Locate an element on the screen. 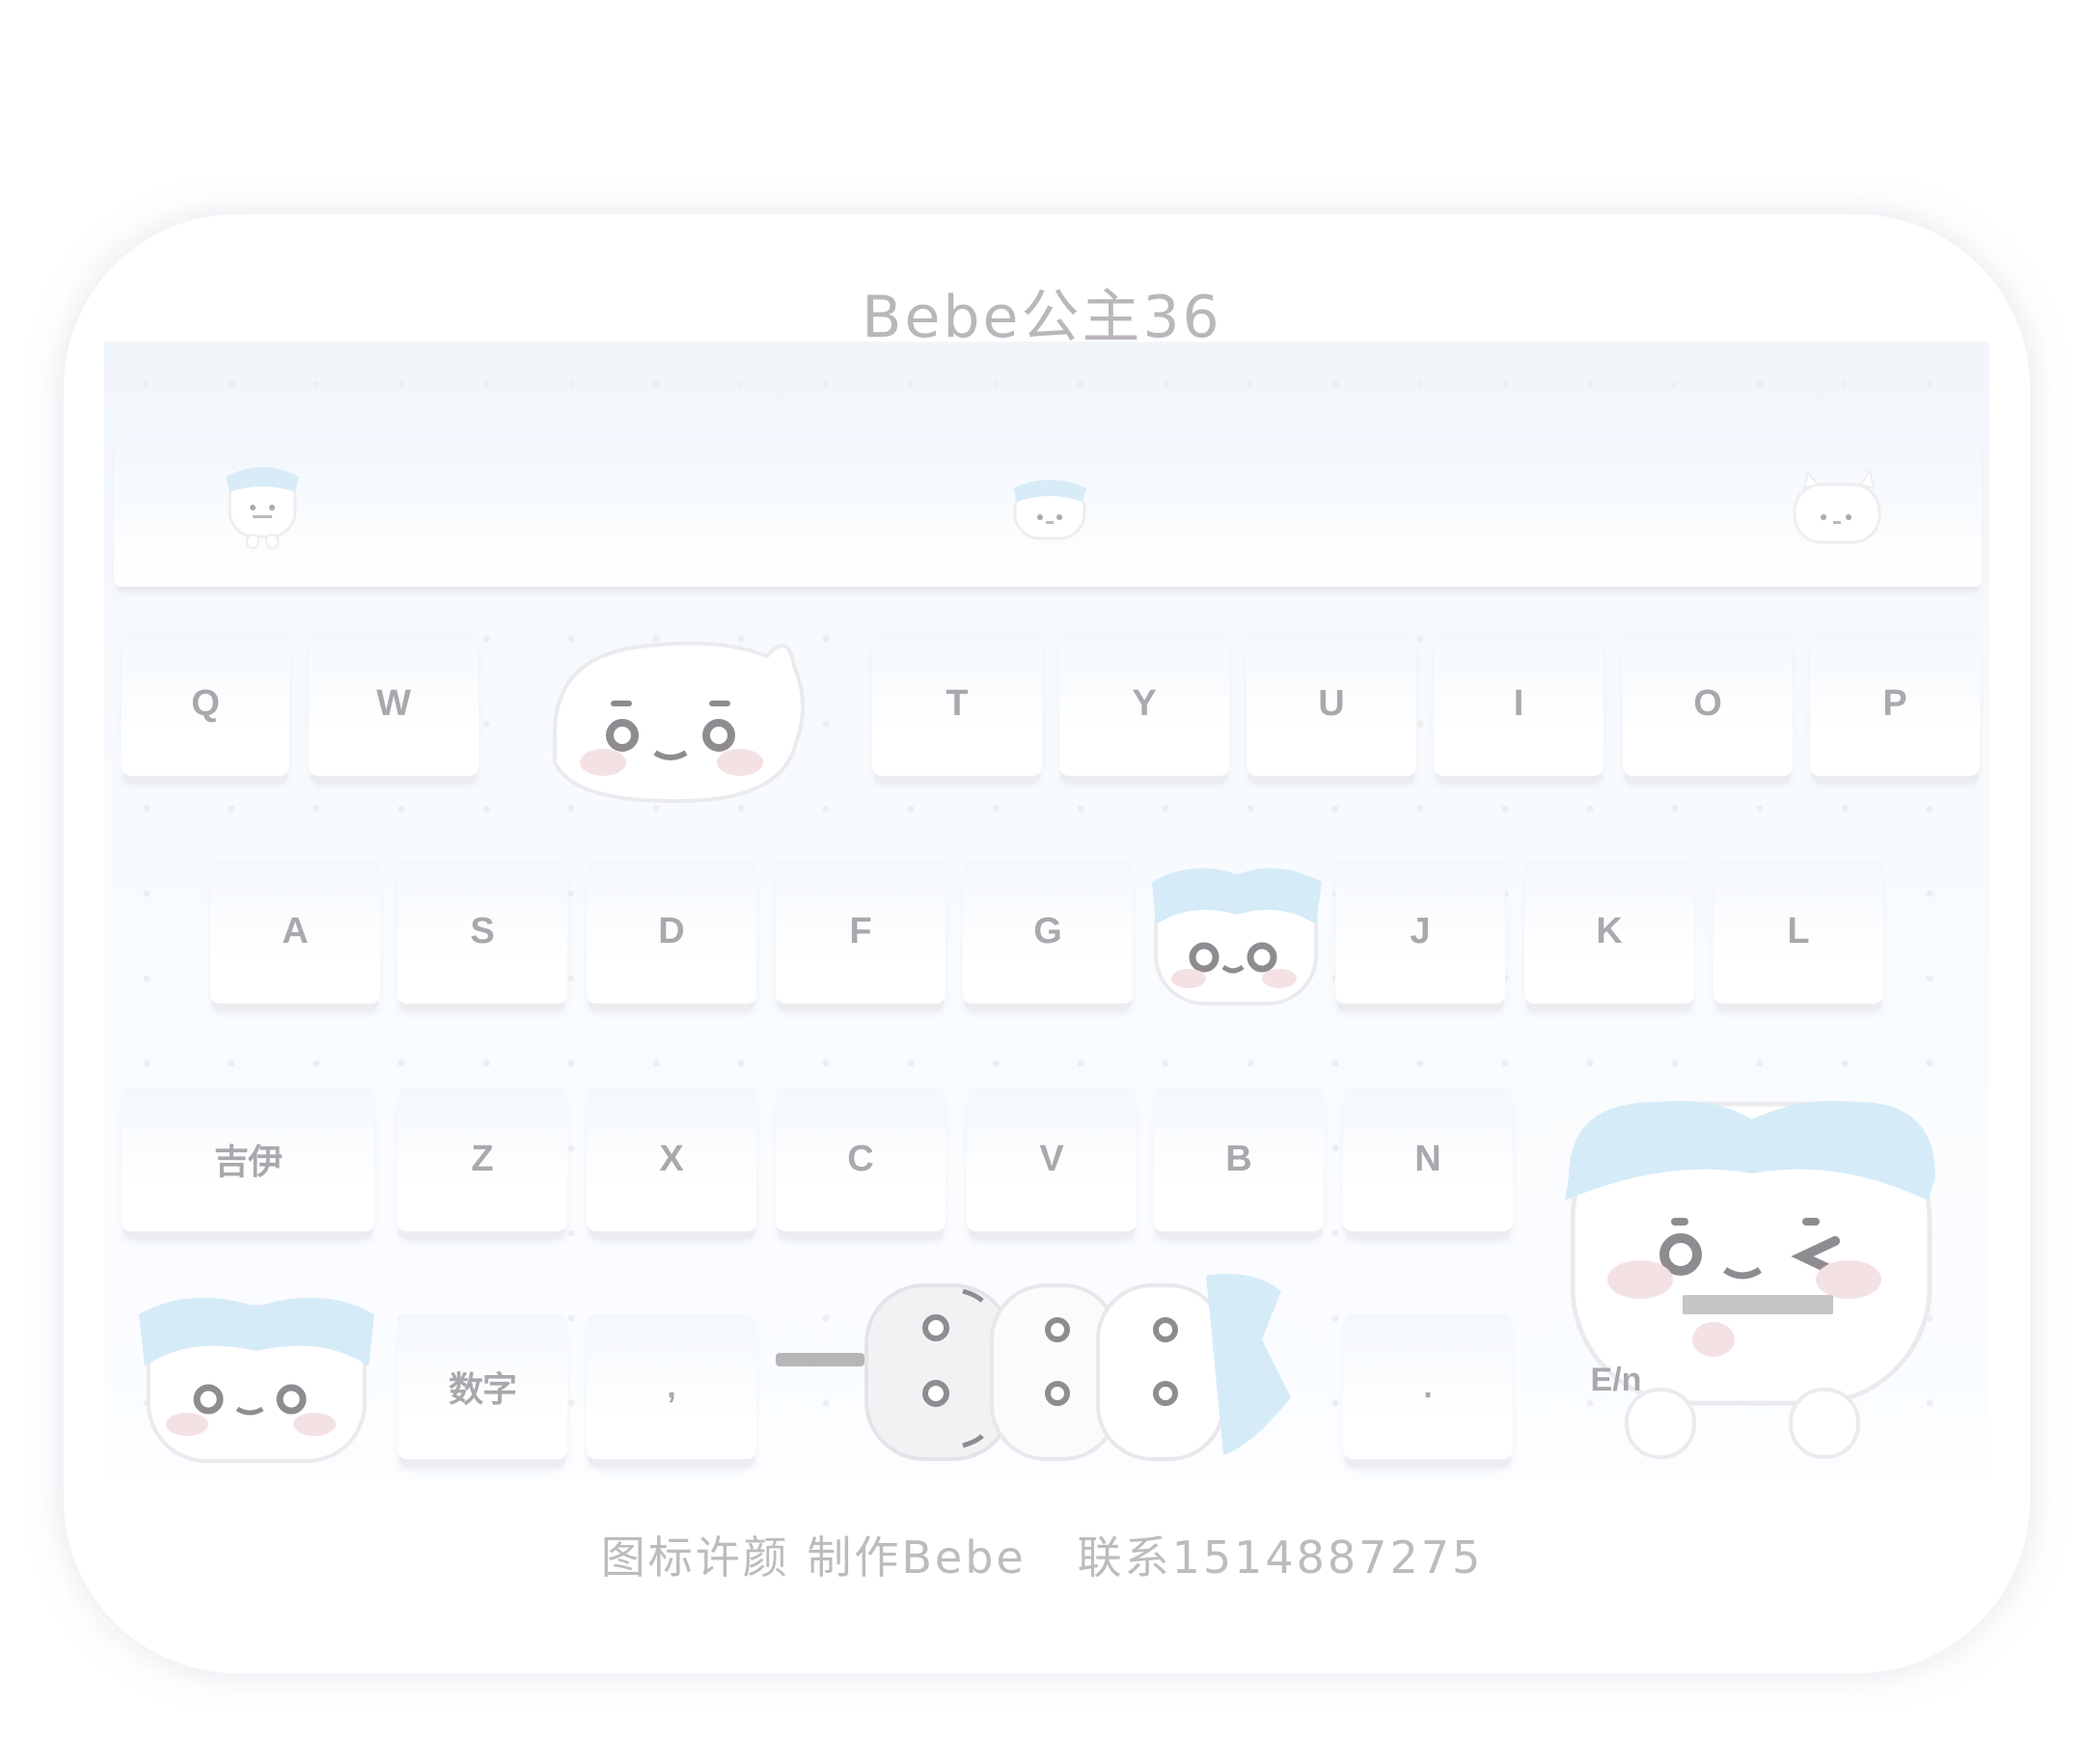  key-n: N is located at coordinates (1428, 1159).